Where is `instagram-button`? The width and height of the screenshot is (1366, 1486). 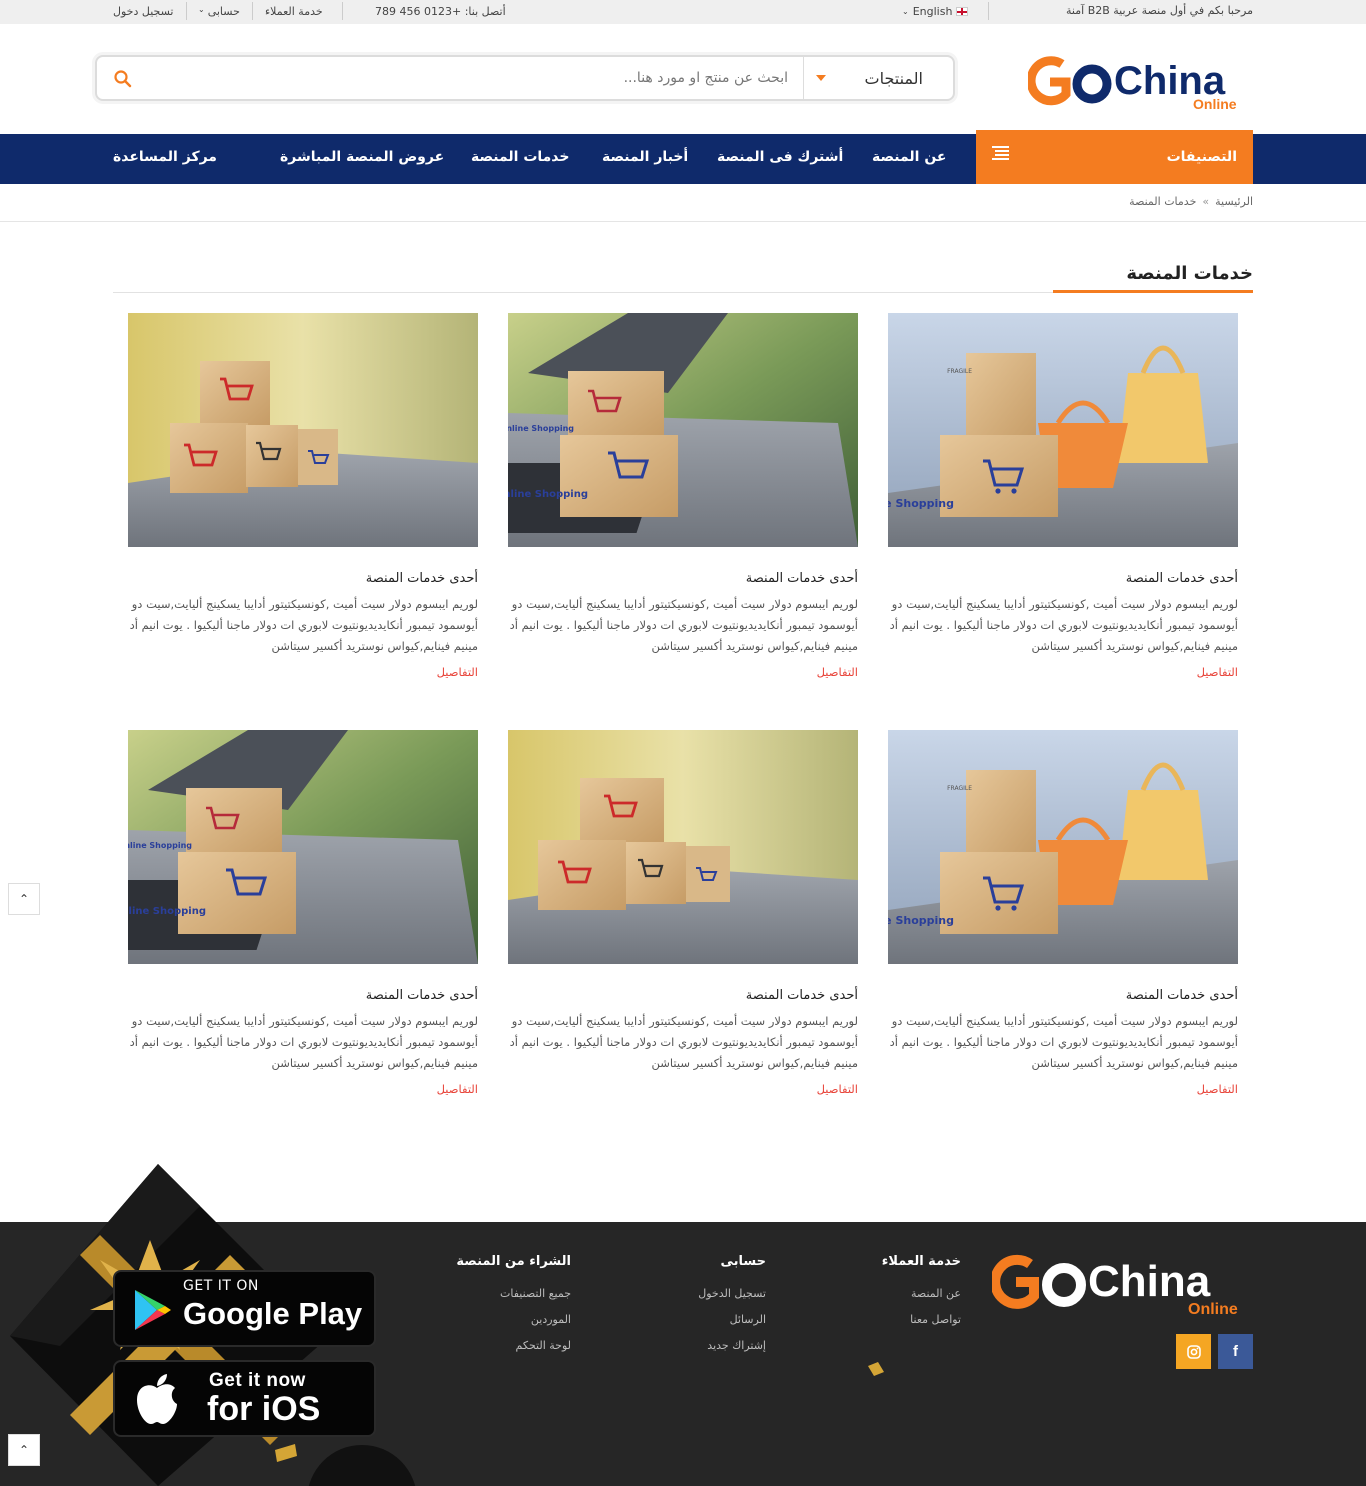 instagram-button is located at coordinates (1193, 1351).